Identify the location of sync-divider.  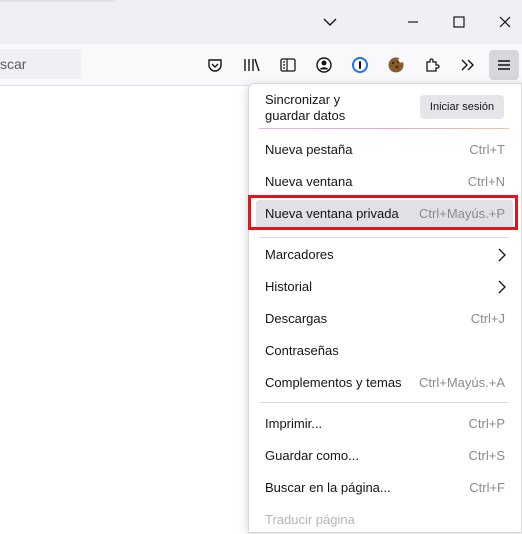
(384, 128).